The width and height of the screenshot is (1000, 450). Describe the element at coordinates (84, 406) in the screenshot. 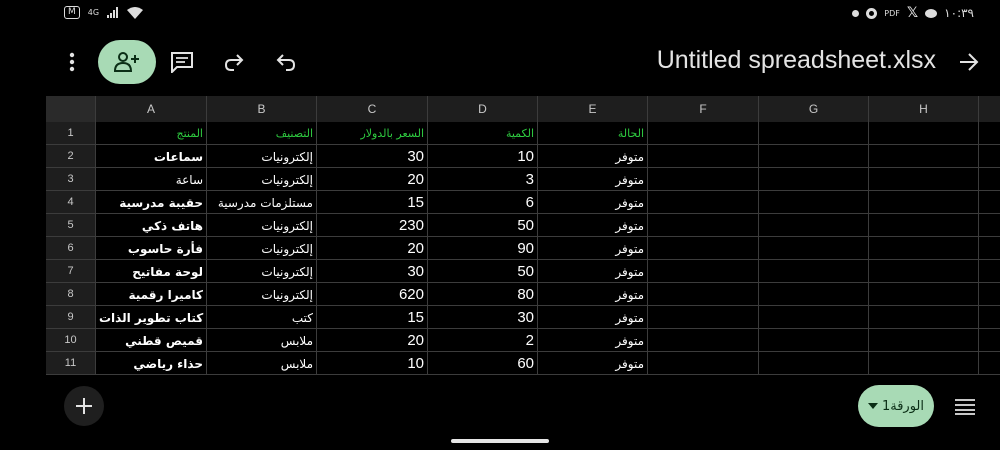

I see `add-sheet-button` at that location.